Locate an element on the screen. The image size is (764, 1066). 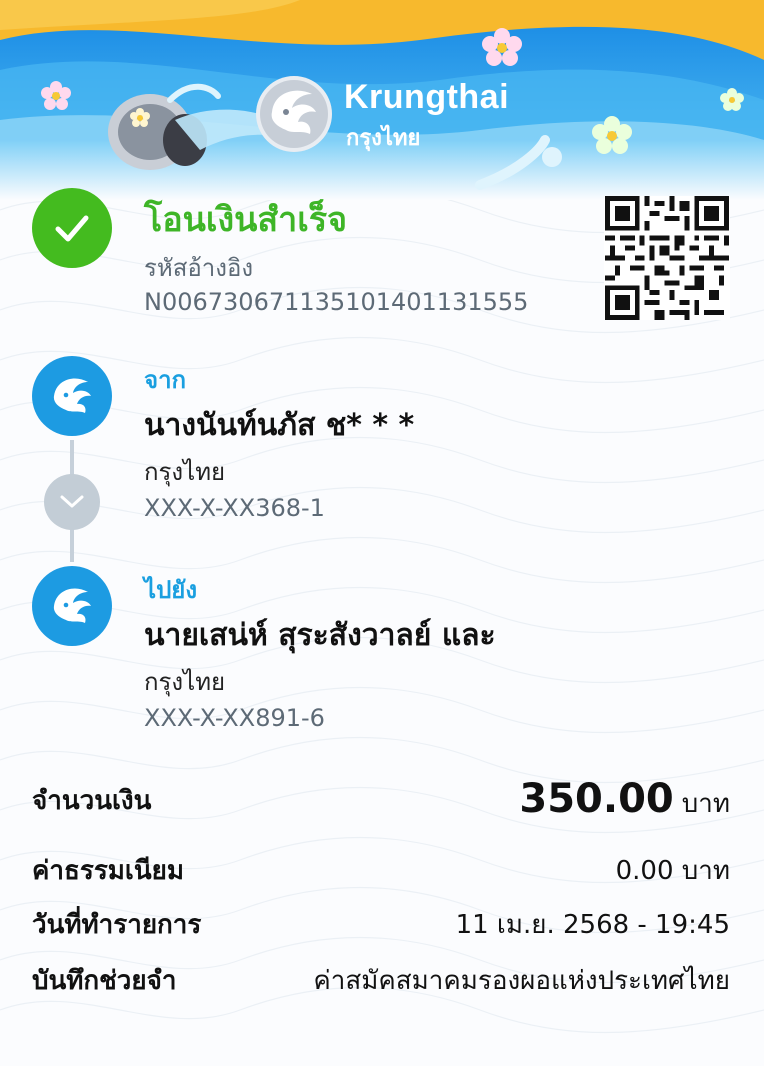
amount-unit: บาท is located at coordinates (705, 804).